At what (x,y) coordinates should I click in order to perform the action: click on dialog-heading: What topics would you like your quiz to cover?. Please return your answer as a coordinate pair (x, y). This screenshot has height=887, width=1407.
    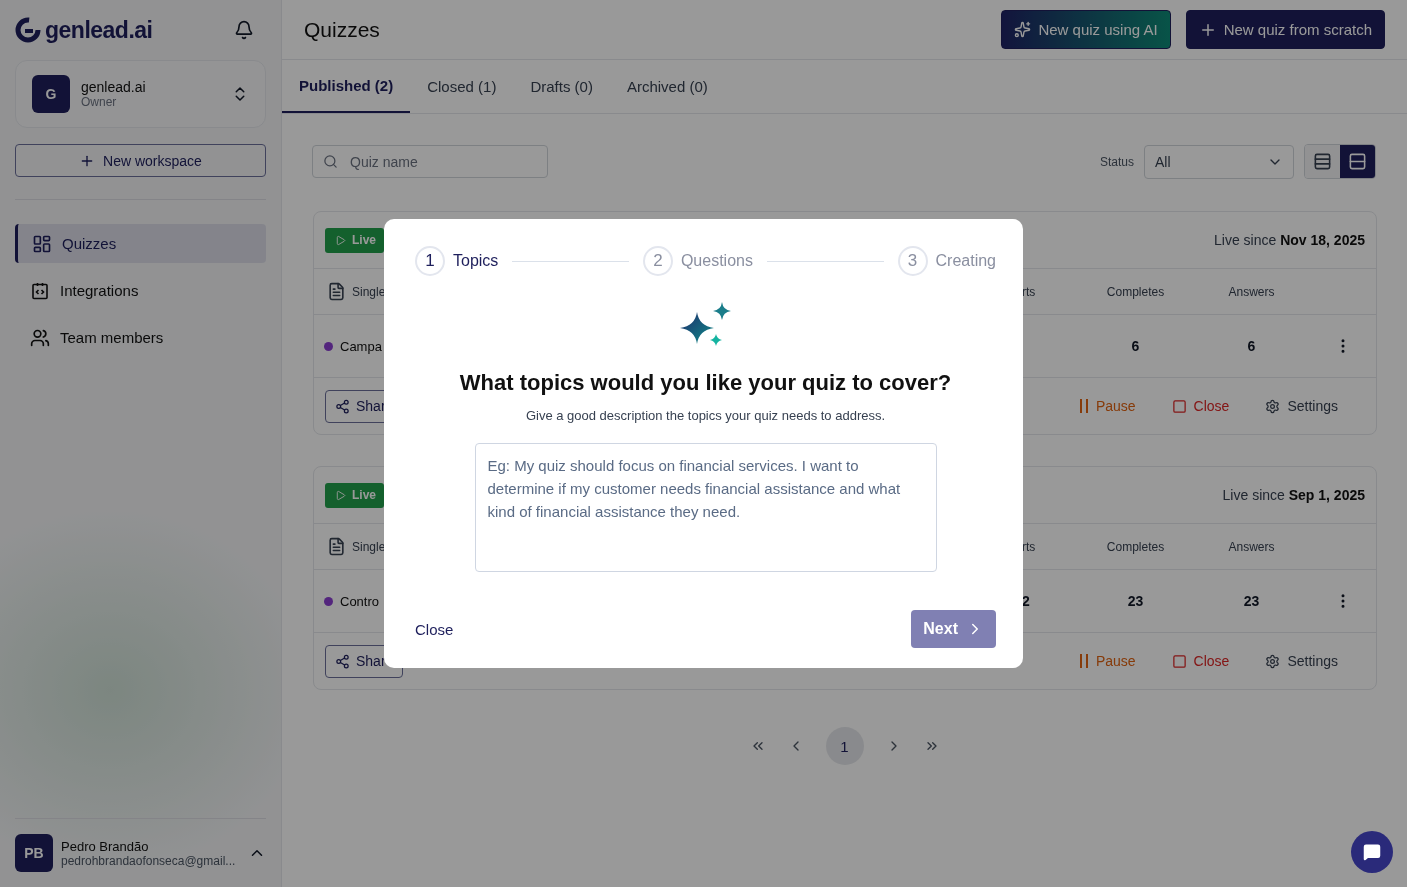
    Looking at the image, I should click on (705, 383).